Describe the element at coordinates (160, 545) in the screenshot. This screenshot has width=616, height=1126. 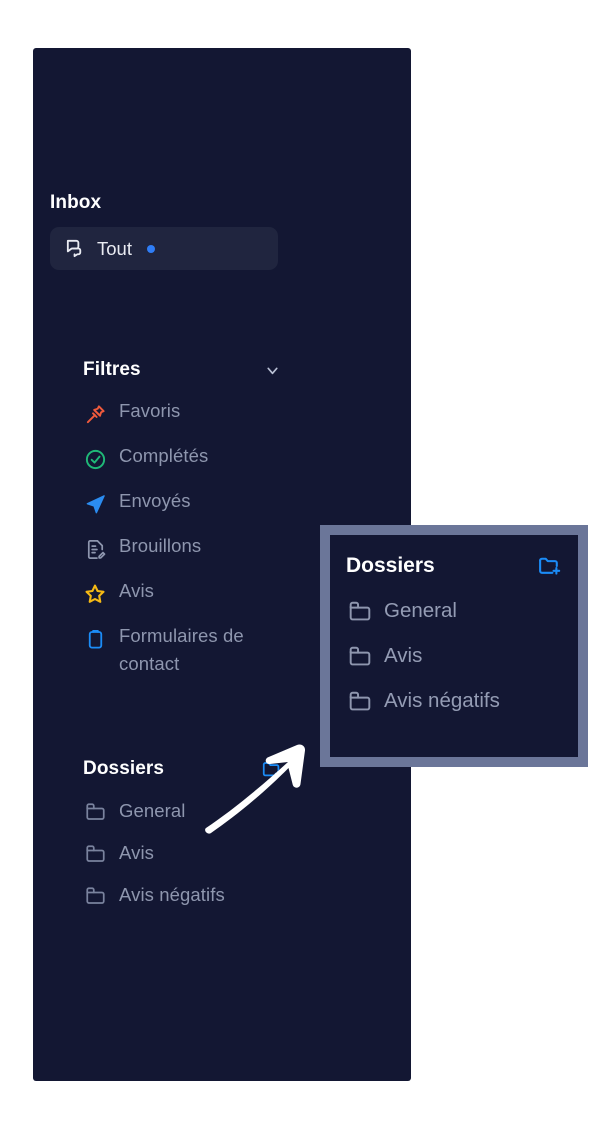
I see `sidebar-item-brouillons-label: Brouillons` at that location.